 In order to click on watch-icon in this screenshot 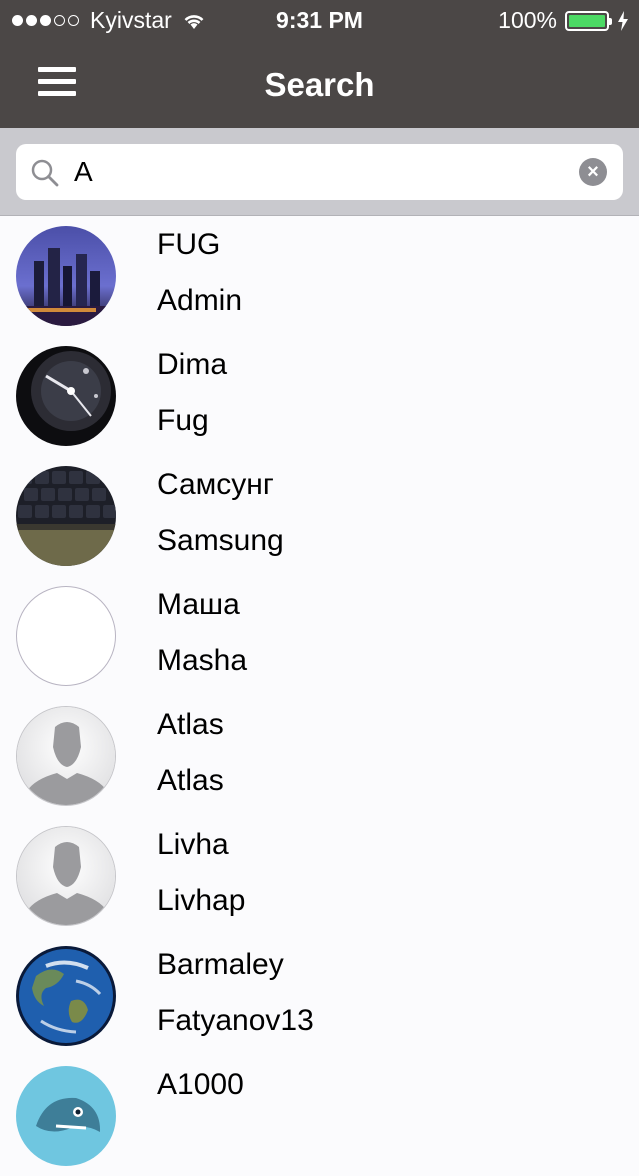, I will do `click(66, 396)`.